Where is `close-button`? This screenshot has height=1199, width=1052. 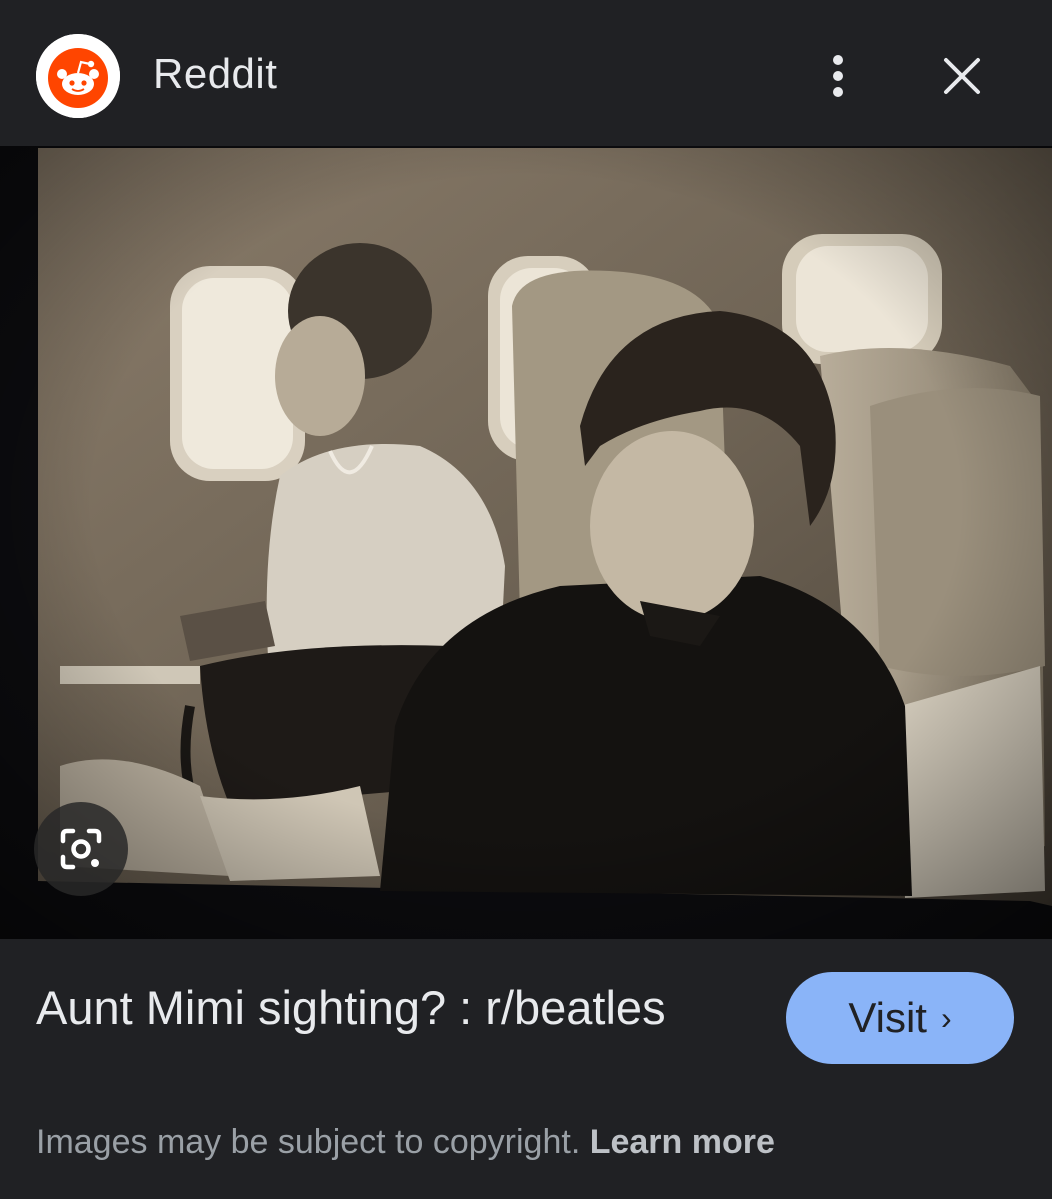 close-button is located at coordinates (962, 76).